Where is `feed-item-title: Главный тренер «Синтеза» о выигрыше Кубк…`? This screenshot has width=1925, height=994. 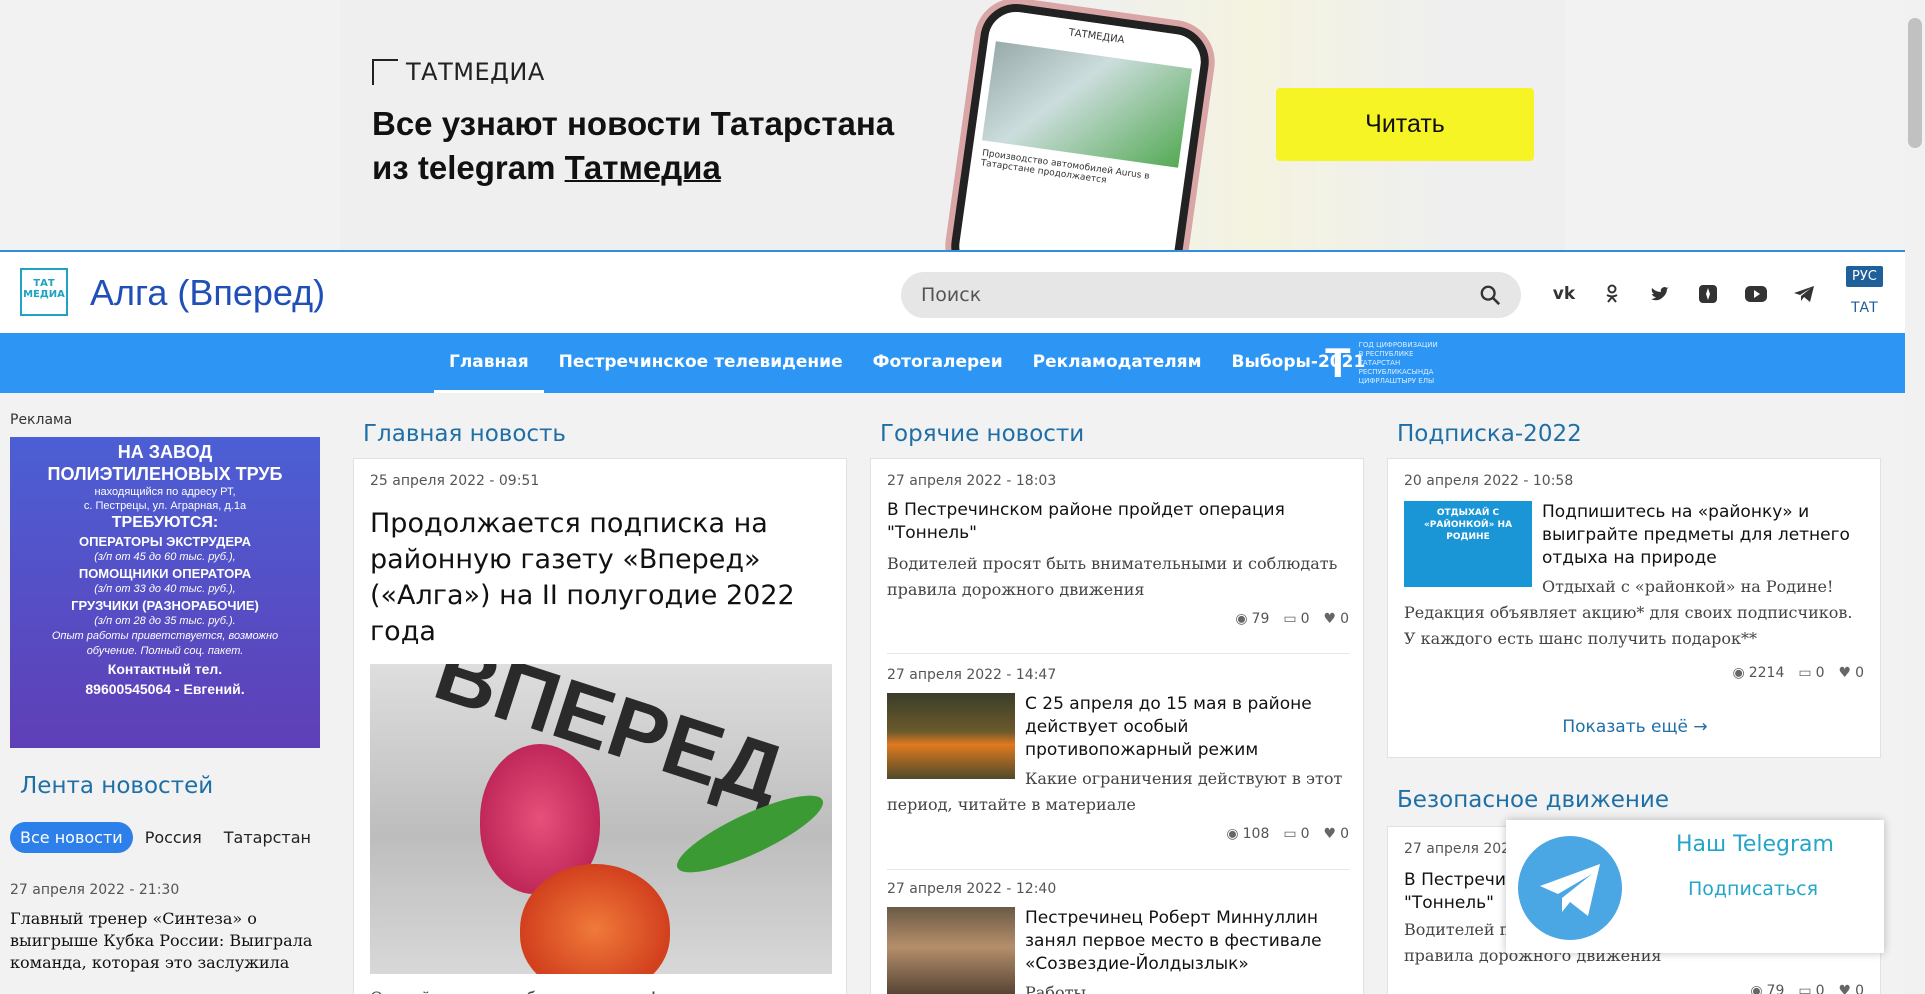 feed-item-title: Главный тренер «Синтеза» о выигрыше Кубк… is located at coordinates (165, 941).